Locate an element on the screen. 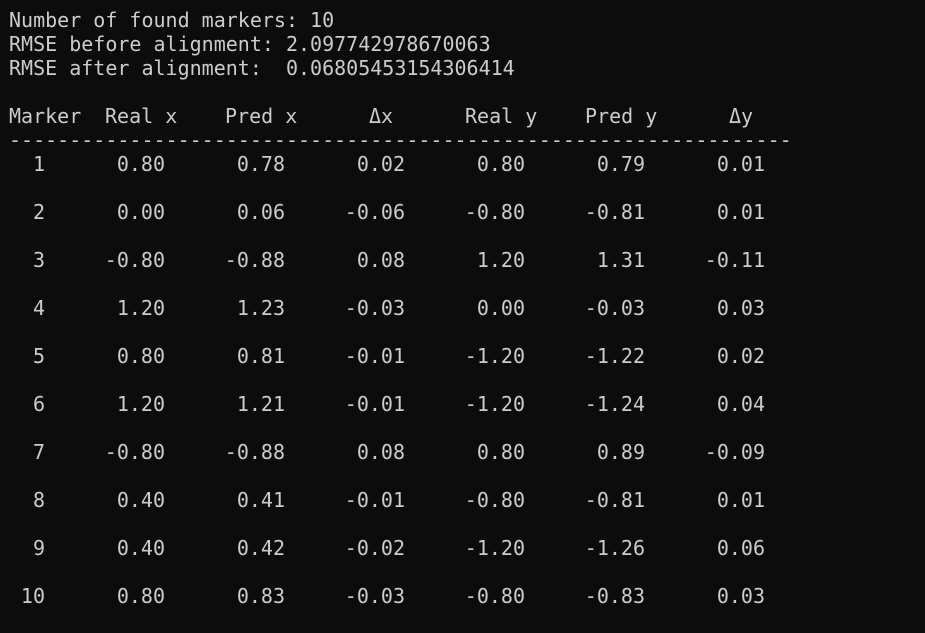 This screenshot has width=925, height=633. header-delta-x: Δx is located at coordinates (381, 116).